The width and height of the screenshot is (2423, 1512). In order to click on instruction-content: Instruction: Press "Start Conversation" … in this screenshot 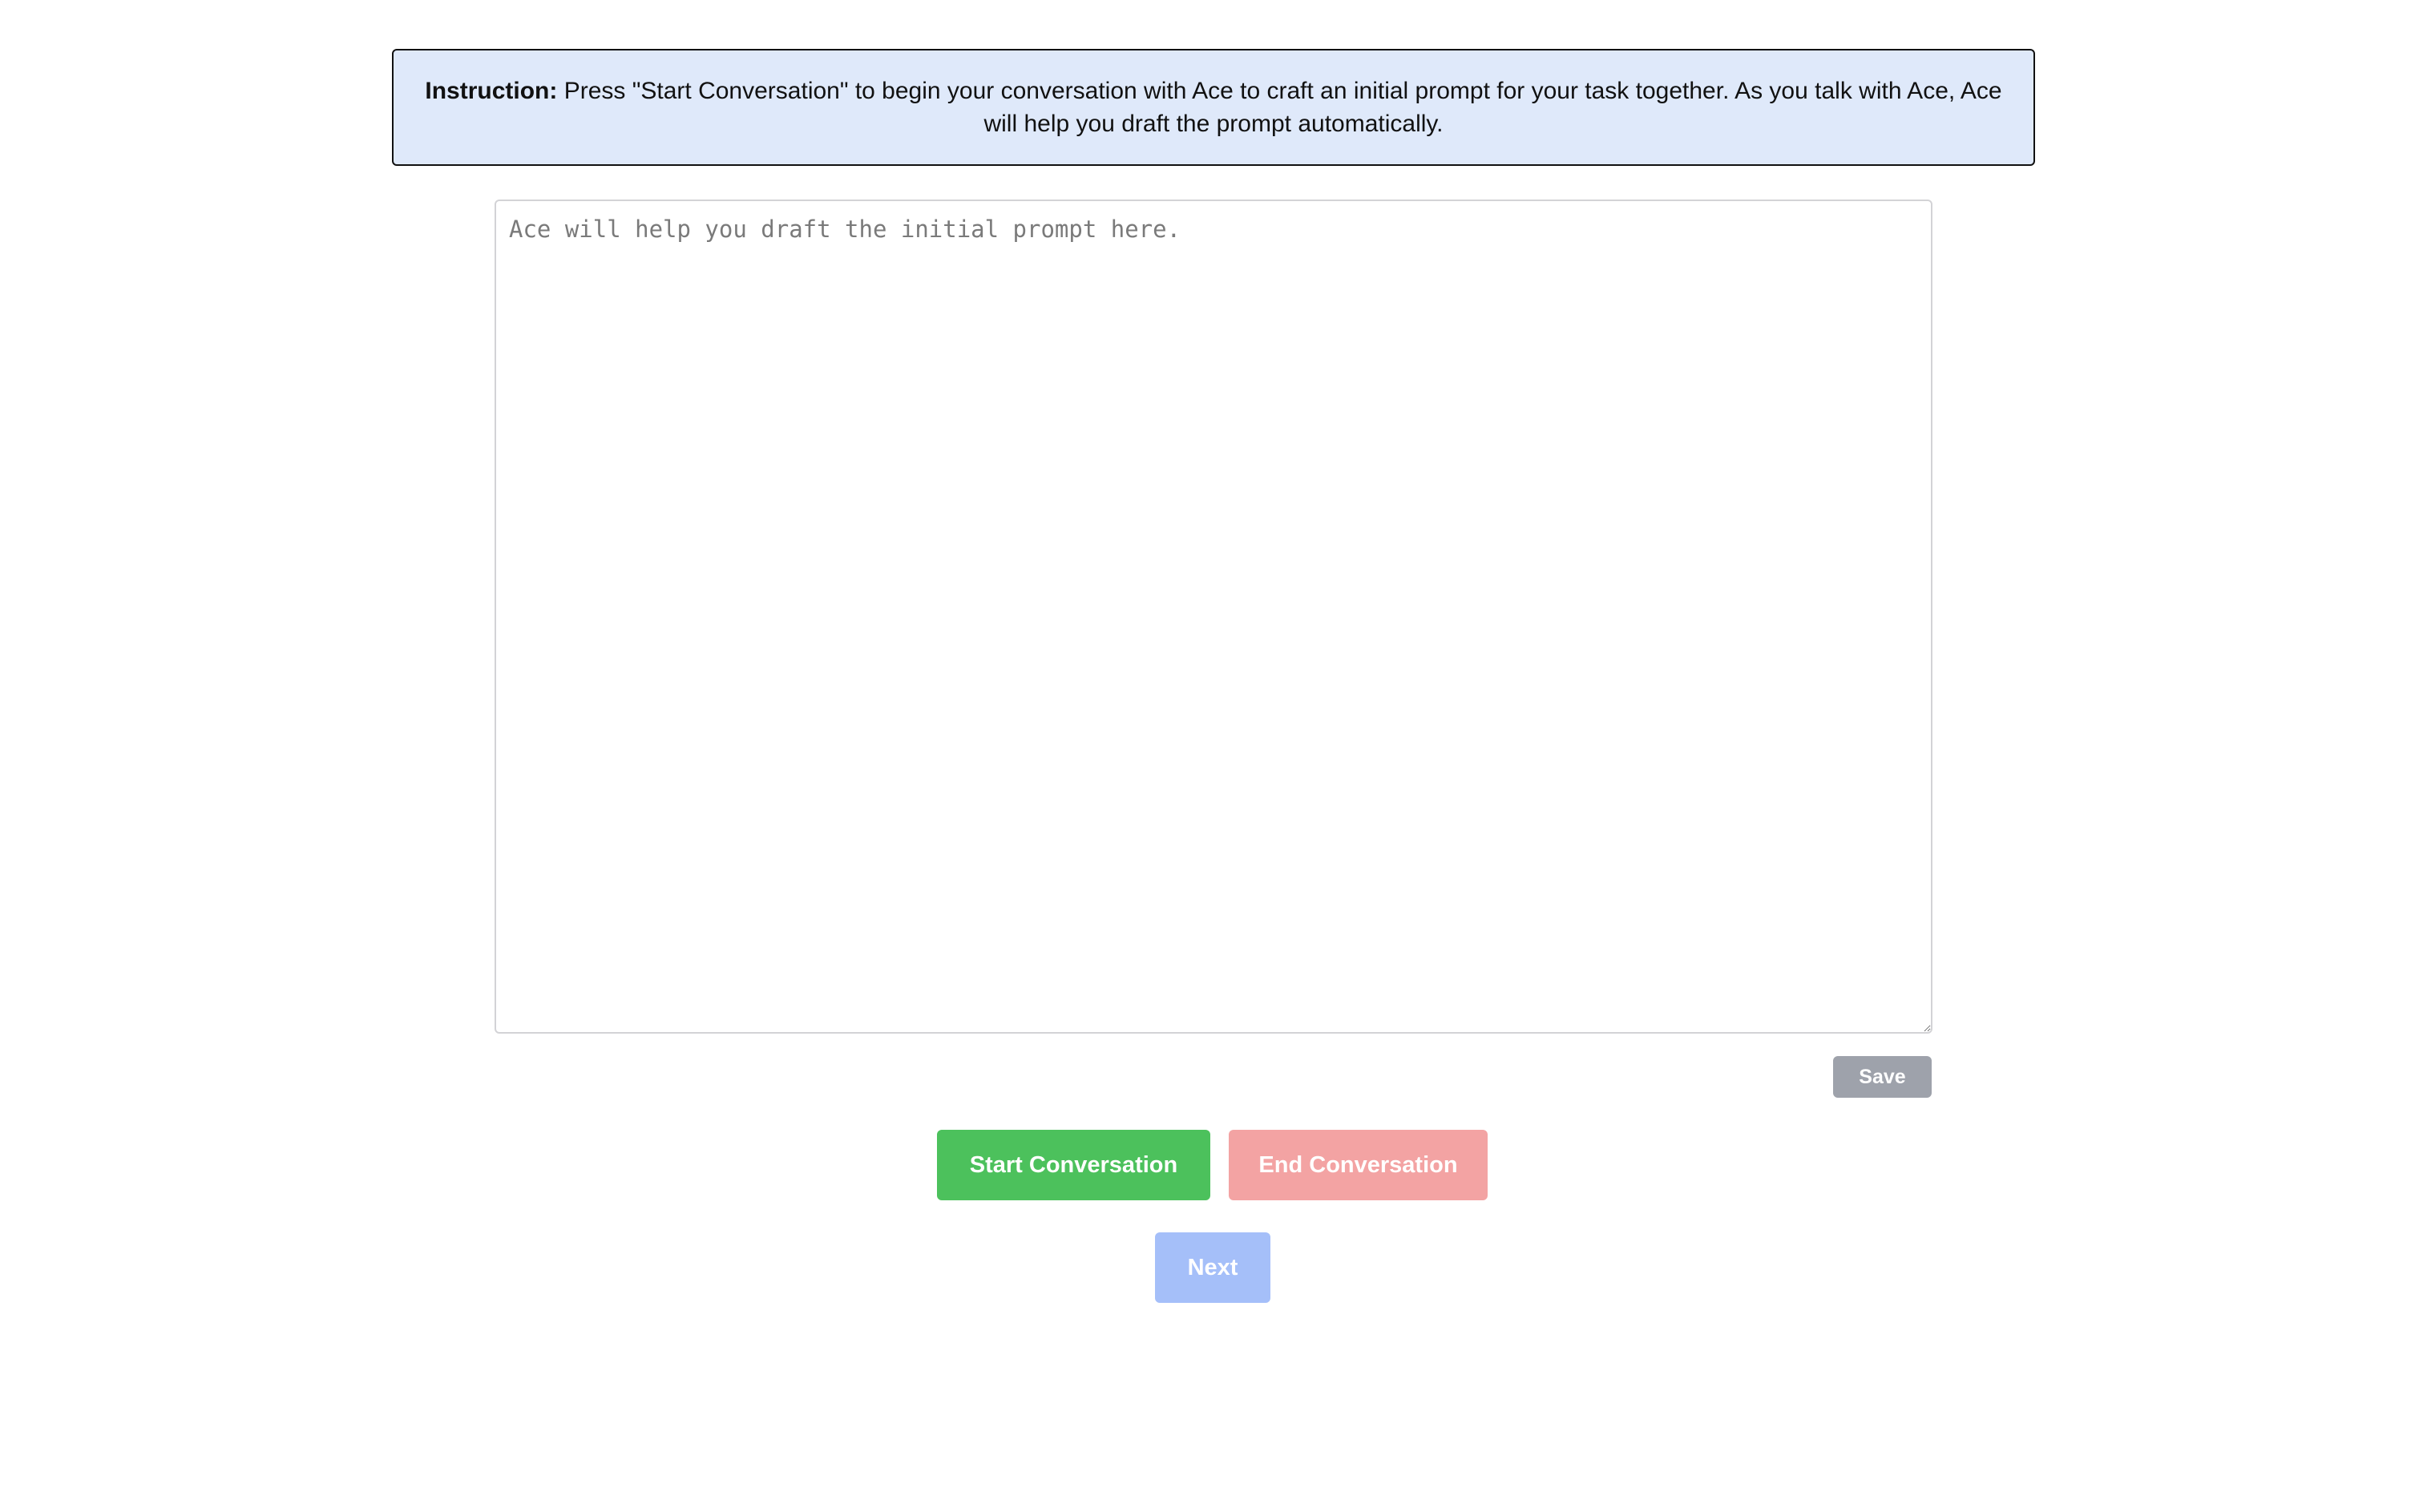, I will do `click(1213, 108)`.